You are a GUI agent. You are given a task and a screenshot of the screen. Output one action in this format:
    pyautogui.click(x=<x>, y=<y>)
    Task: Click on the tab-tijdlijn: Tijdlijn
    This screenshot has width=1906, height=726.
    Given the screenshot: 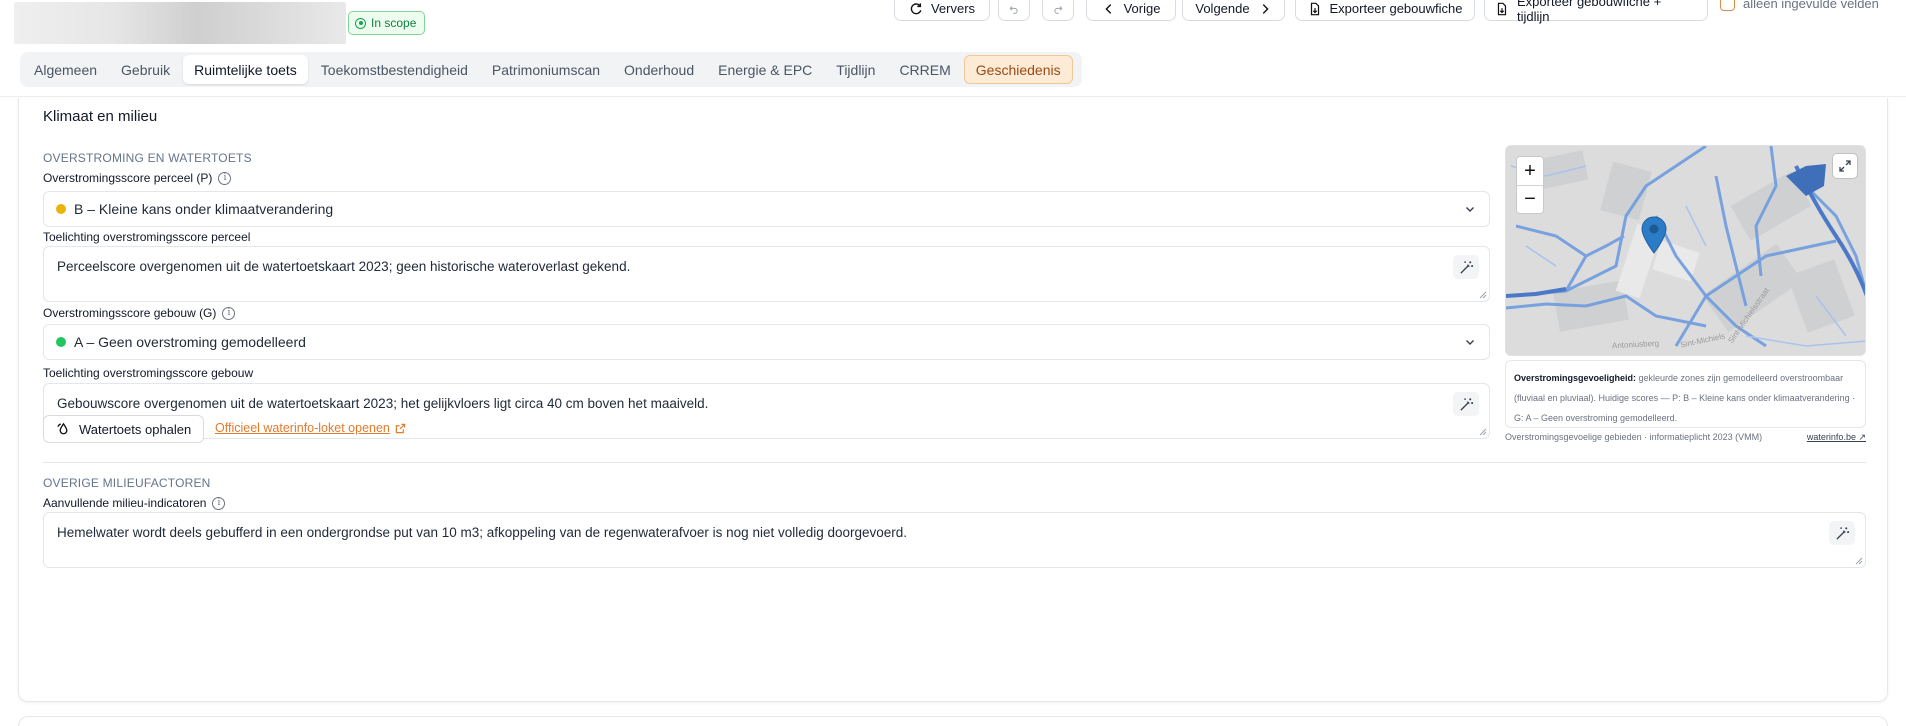 What is the action you would take?
    pyautogui.click(x=855, y=69)
    